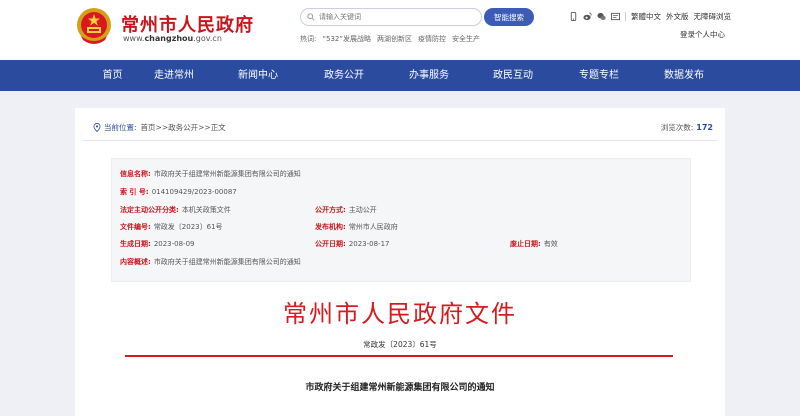 The image size is (800, 416). Describe the element at coordinates (308, 39) in the screenshot. I see `hot-words-label: 热词:` at that location.